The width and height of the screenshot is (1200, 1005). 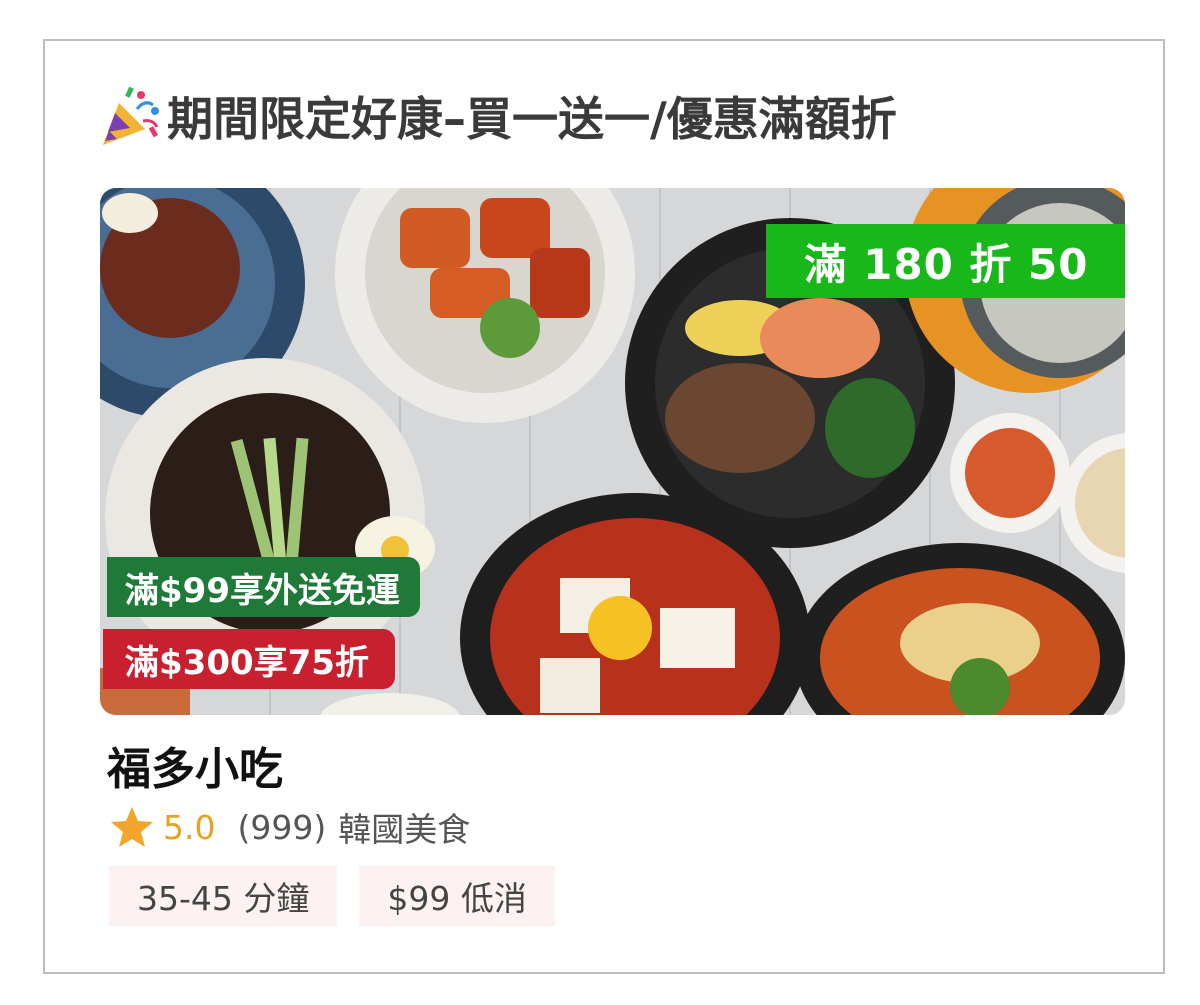 I want to click on minimum-order-tag: $99 低消, so click(x=457, y=896).